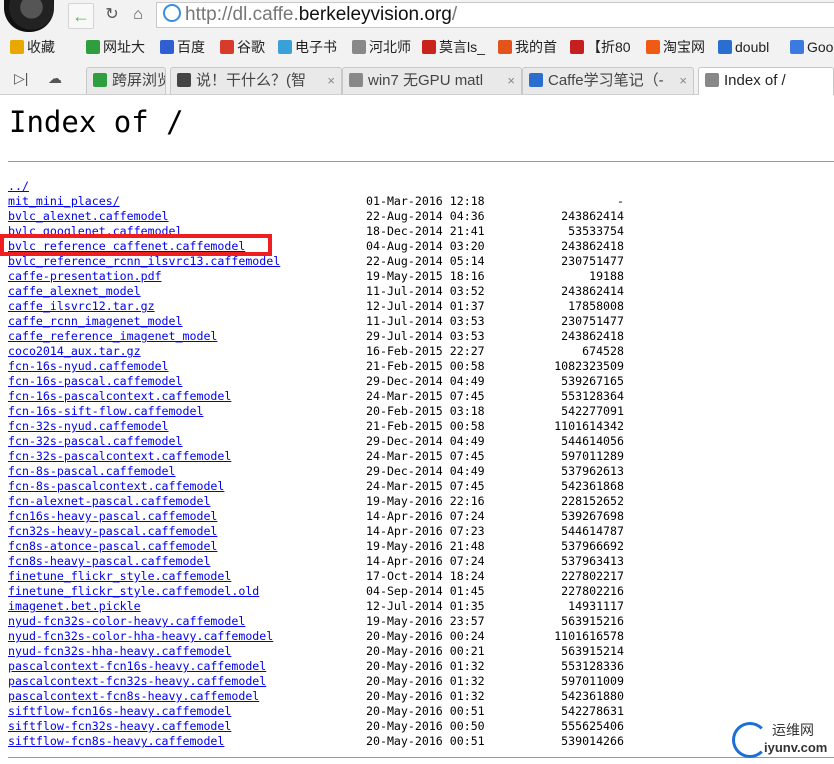 This screenshot has width=834, height=764. Describe the element at coordinates (752, 47) in the screenshot. I see `bookmark-label: doubl` at that location.